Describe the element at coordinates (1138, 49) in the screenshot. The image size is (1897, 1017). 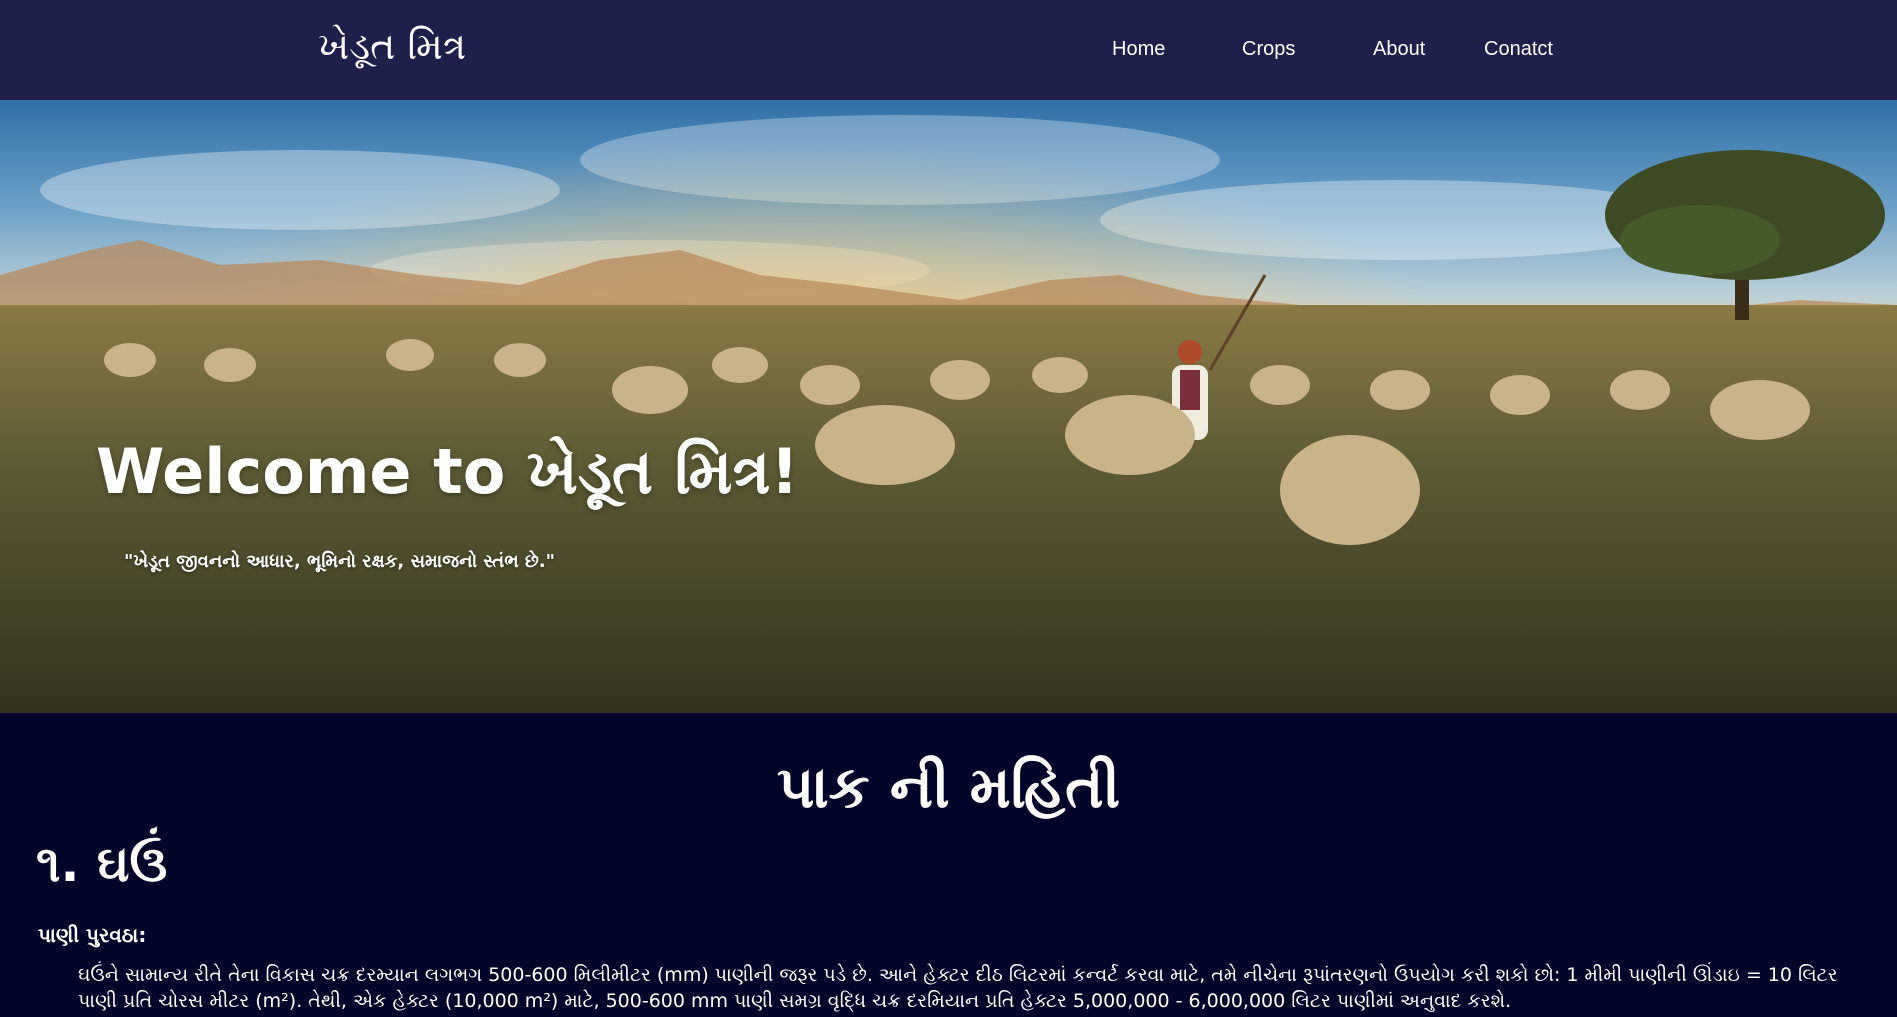
I see `nav-link-home: Home` at that location.